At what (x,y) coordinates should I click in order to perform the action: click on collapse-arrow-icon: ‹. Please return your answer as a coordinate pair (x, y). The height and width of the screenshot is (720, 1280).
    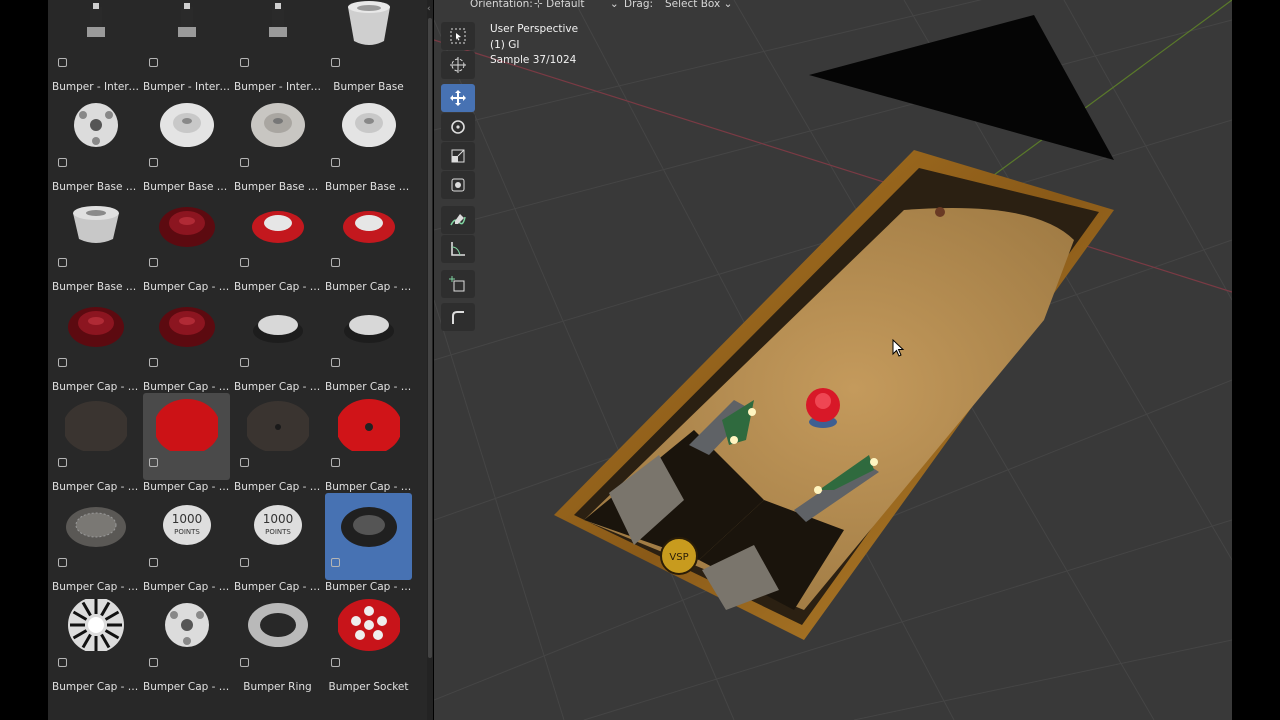
    Looking at the image, I should click on (430, 9).